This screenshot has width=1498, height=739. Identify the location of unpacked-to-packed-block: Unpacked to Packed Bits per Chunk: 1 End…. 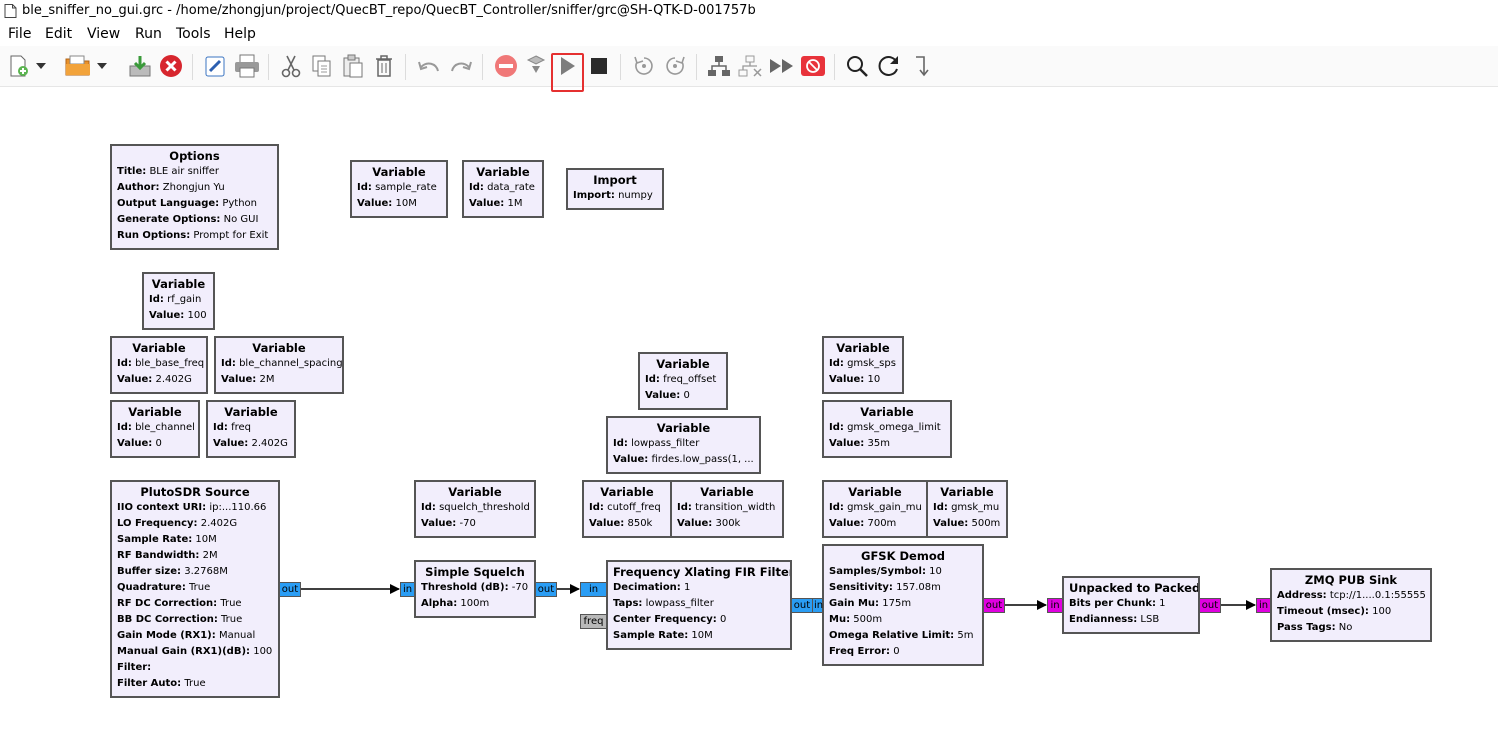
(1131, 605).